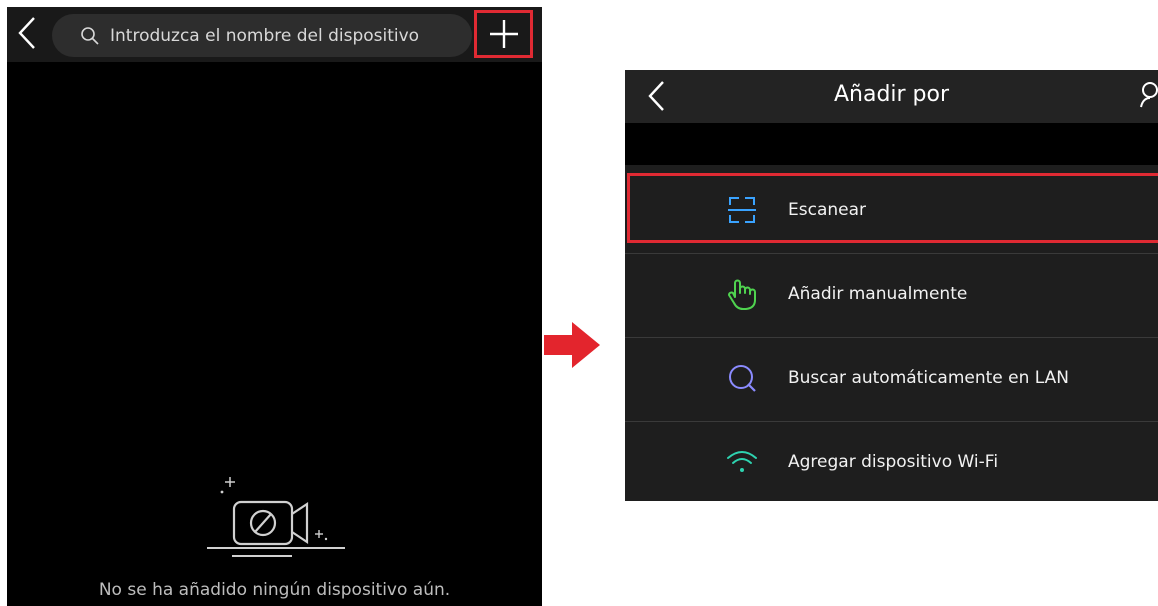  Describe the element at coordinates (891, 144) in the screenshot. I see `header-spacer` at that location.